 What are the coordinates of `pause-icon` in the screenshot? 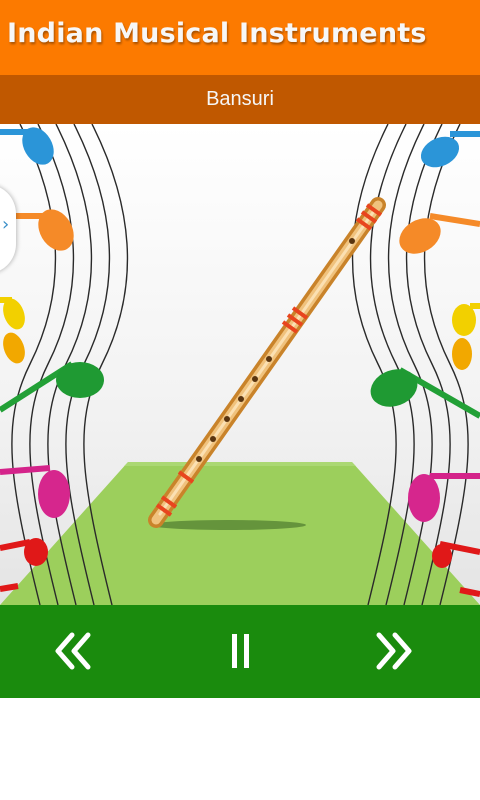 It's located at (240, 651).